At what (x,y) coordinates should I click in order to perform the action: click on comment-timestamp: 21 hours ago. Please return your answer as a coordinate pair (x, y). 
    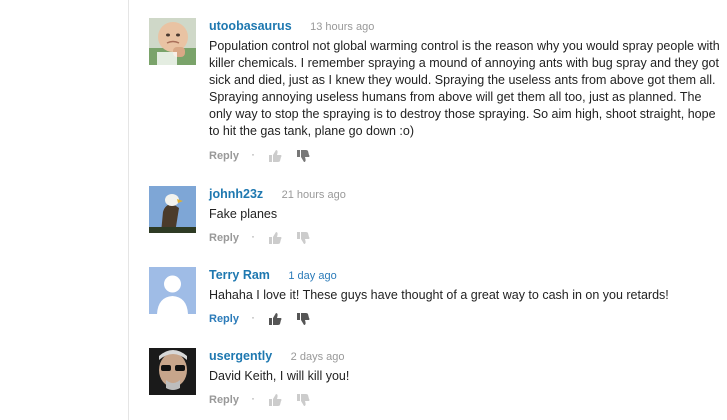
    Looking at the image, I should click on (313, 195).